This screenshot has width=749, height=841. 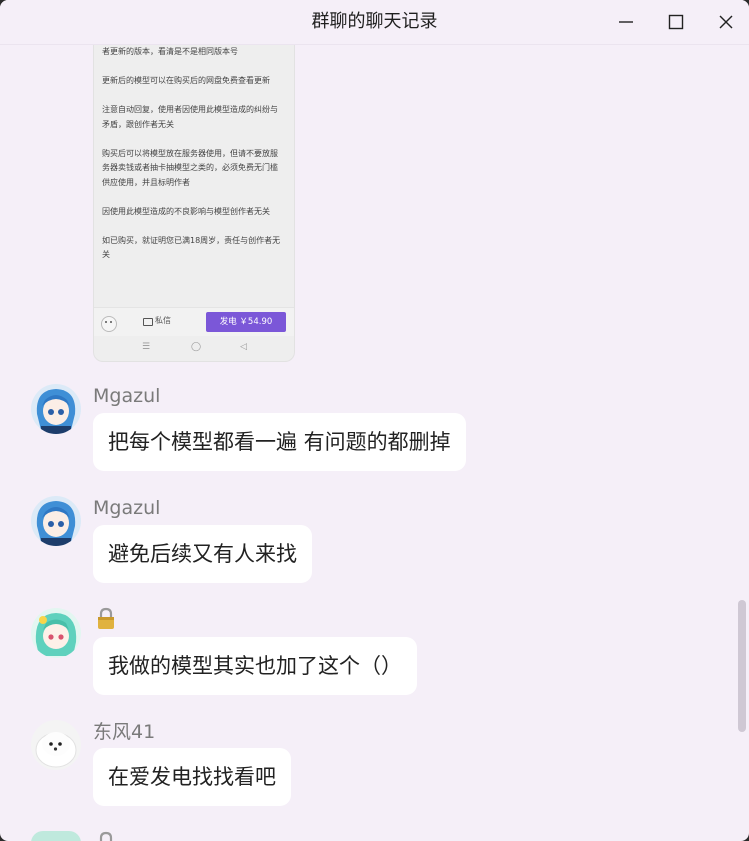 I want to click on screenshot-nav-bar: ☰ ◯ ◁, so click(x=194, y=349).